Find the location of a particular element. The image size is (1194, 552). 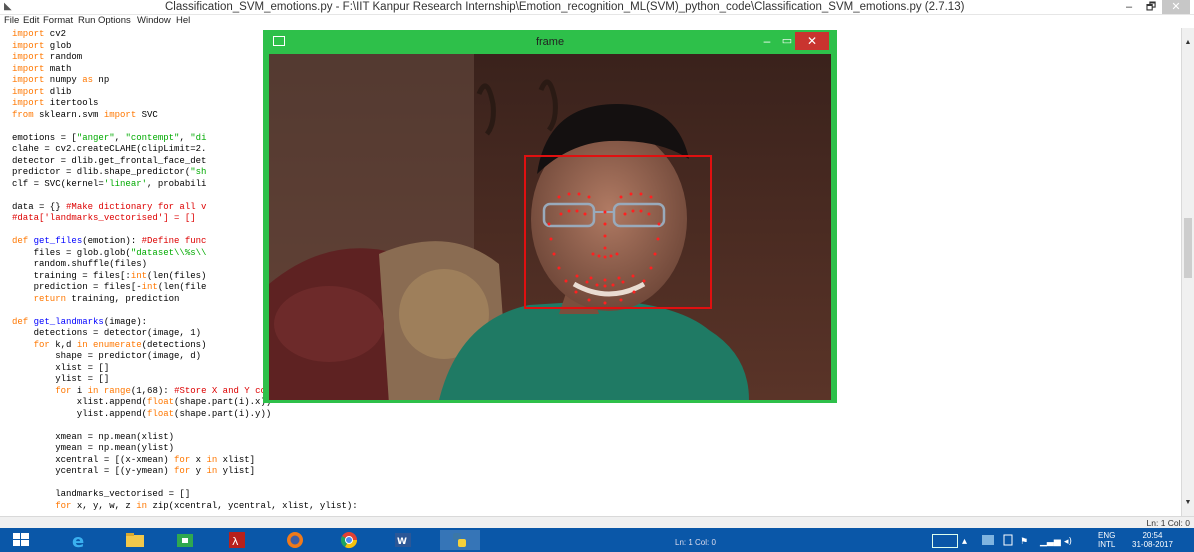

menu-window: Window is located at coordinates (154, 21).